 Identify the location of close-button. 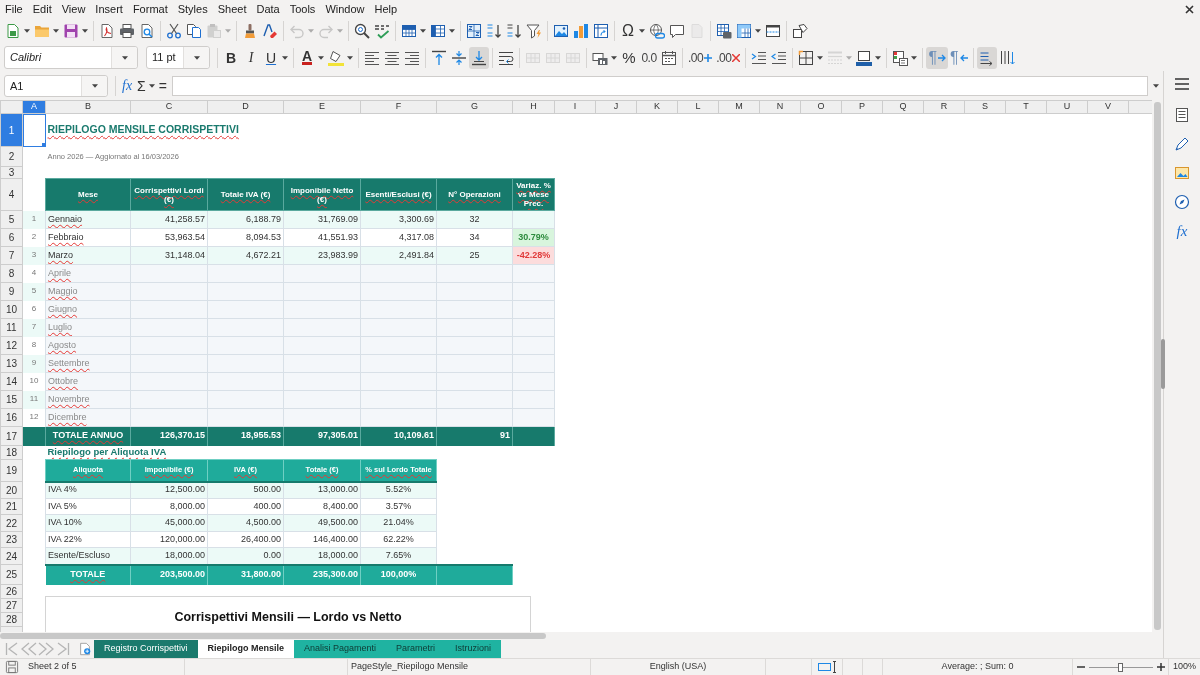
(1189, 9).